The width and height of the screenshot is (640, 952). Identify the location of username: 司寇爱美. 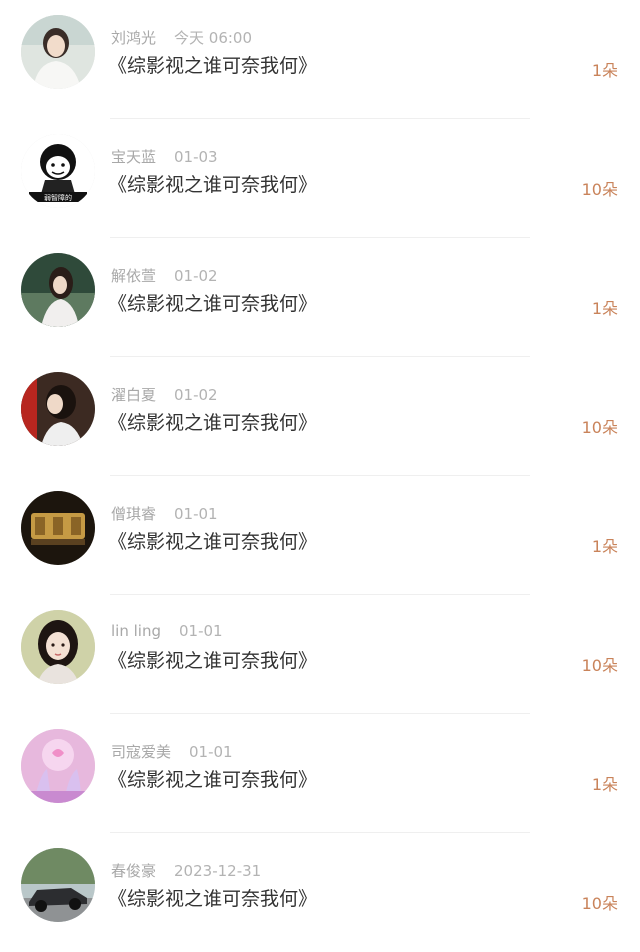
(141, 752).